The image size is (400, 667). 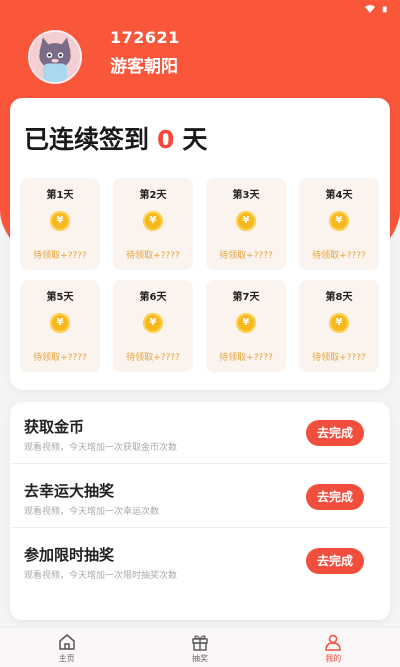 What do you see at coordinates (200, 9) in the screenshot?
I see `status-bar` at bounding box center [200, 9].